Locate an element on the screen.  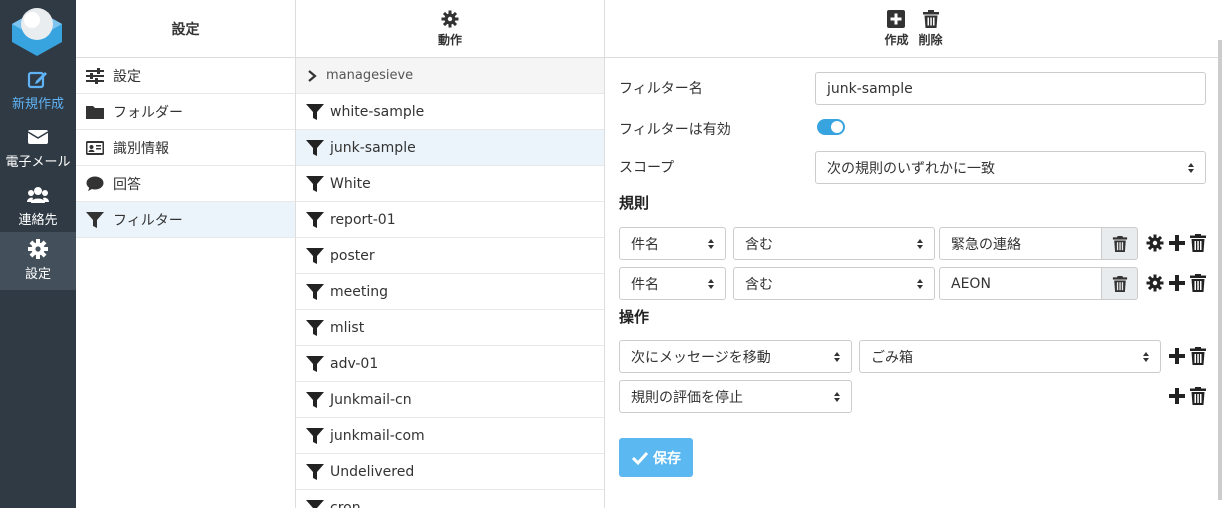
filter-list-item: White is located at coordinates (450, 184).